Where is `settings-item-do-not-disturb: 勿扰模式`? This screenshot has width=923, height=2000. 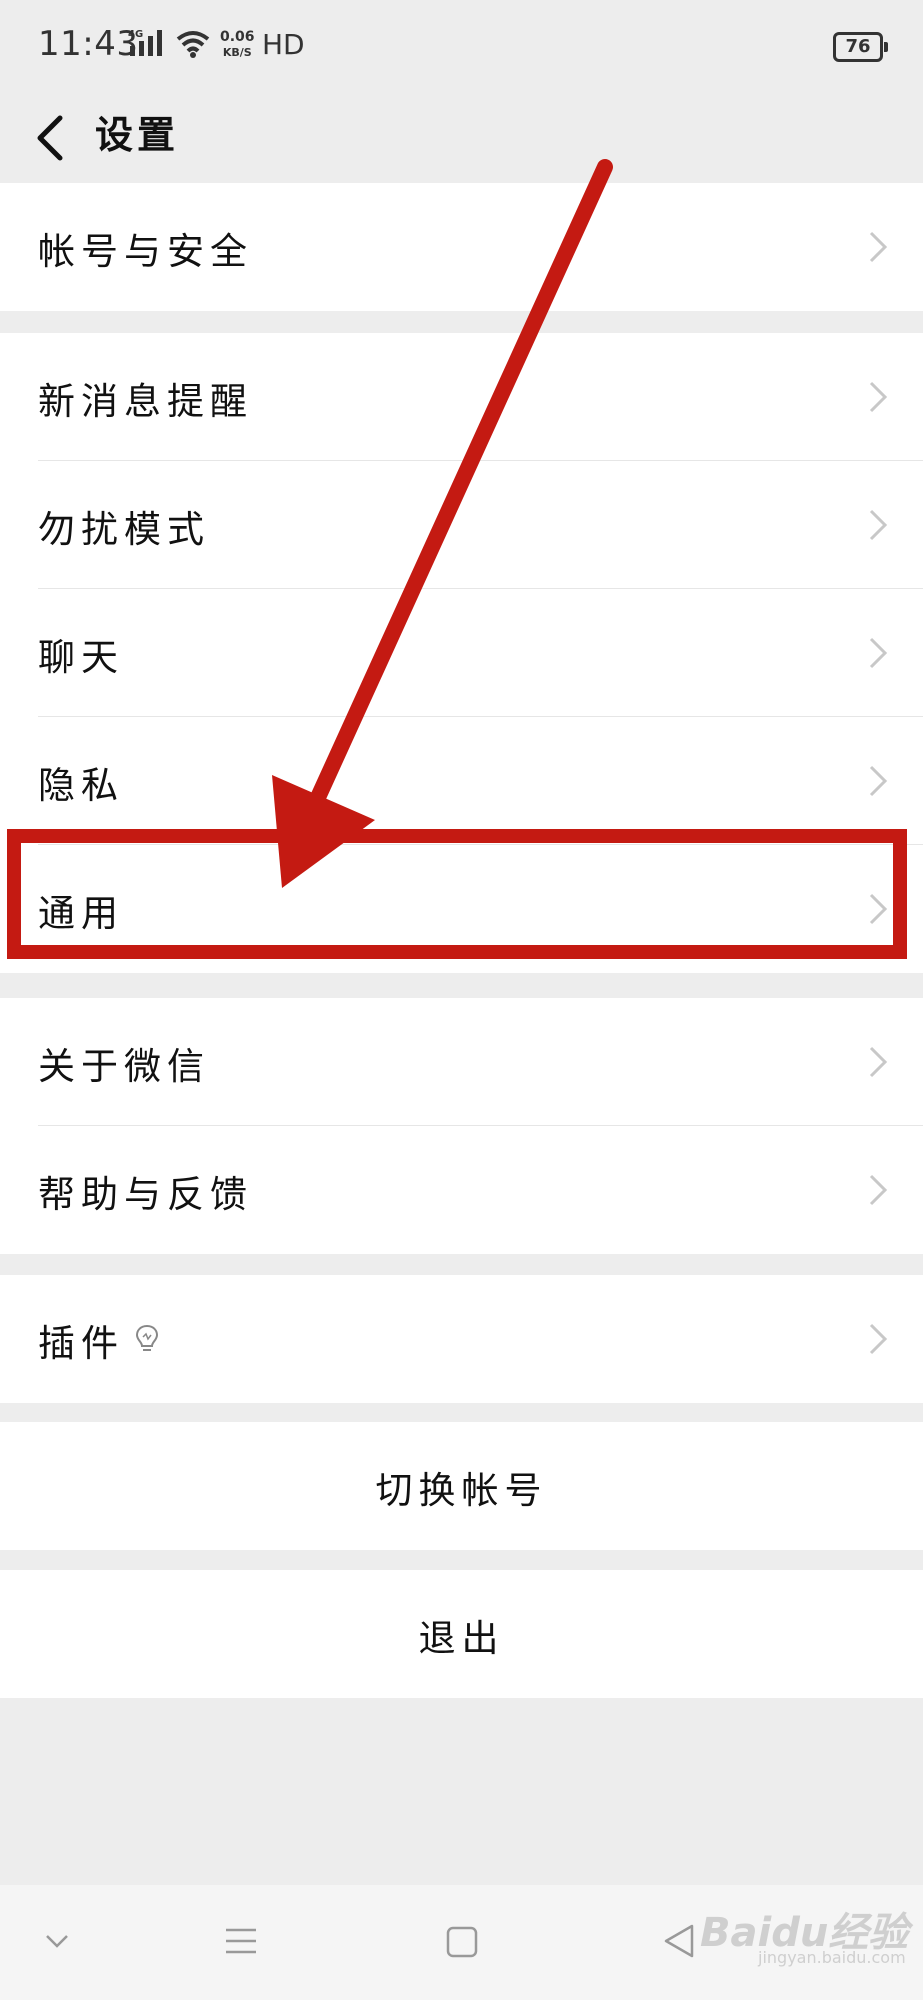
settings-item-do-not-disturb: 勿扰模式 is located at coordinates (461, 525).